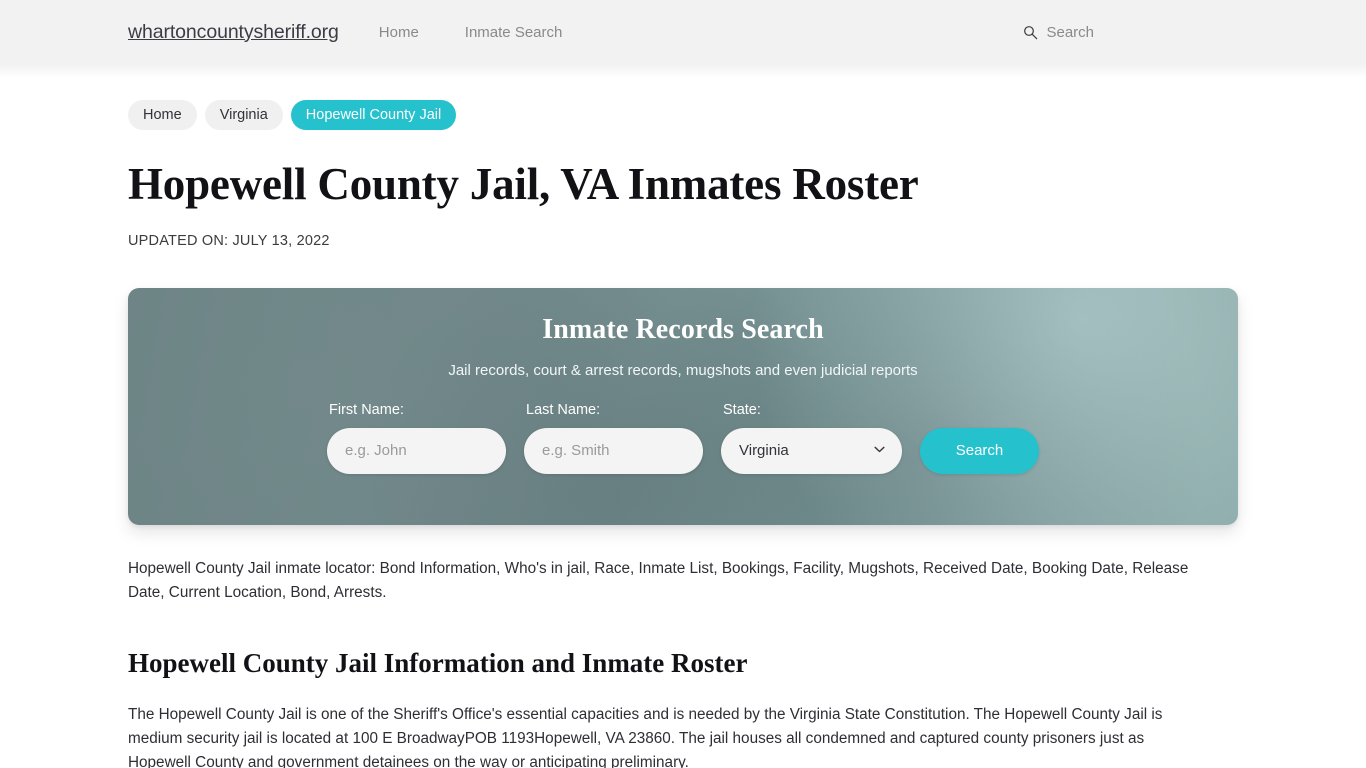 The width and height of the screenshot is (1366, 768). I want to click on state-field-group: State: Virginia, so click(811, 438).